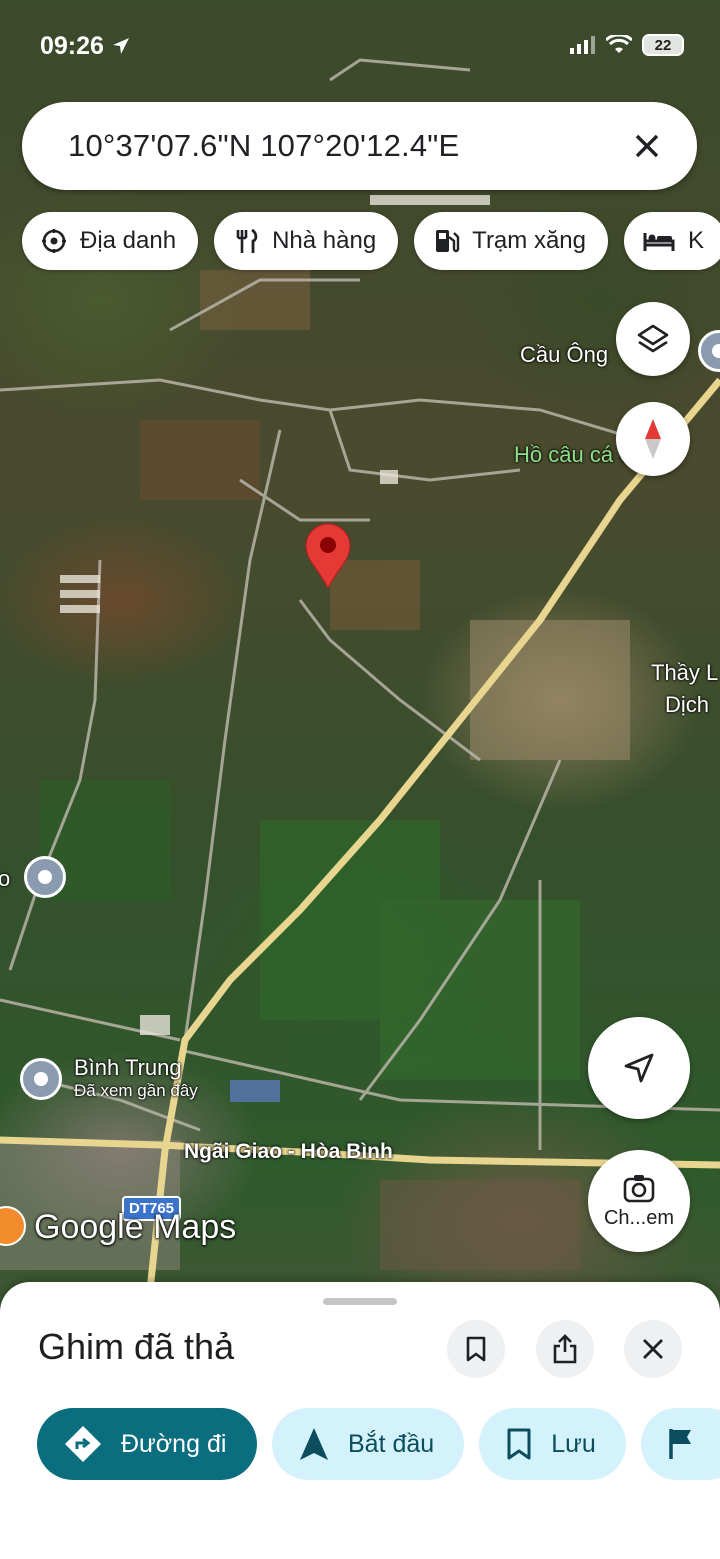 This screenshot has width=720, height=1559. I want to click on road-label: Ngãi Giao - Hòa Bình, so click(288, 1151).